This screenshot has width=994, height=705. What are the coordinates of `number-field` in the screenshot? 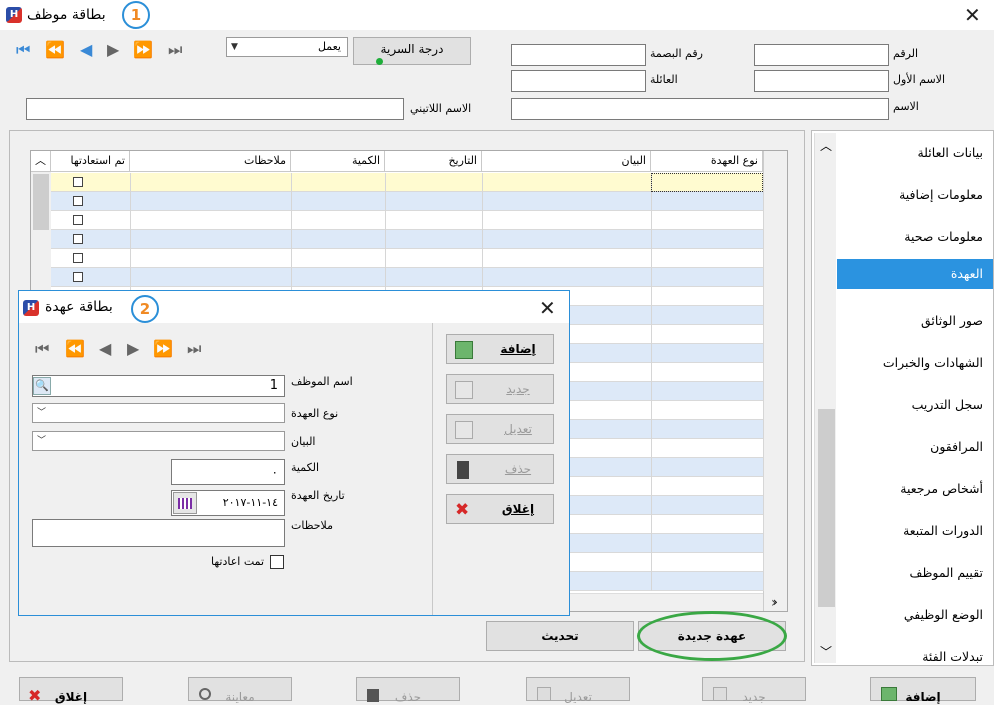 It's located at (821, 55).